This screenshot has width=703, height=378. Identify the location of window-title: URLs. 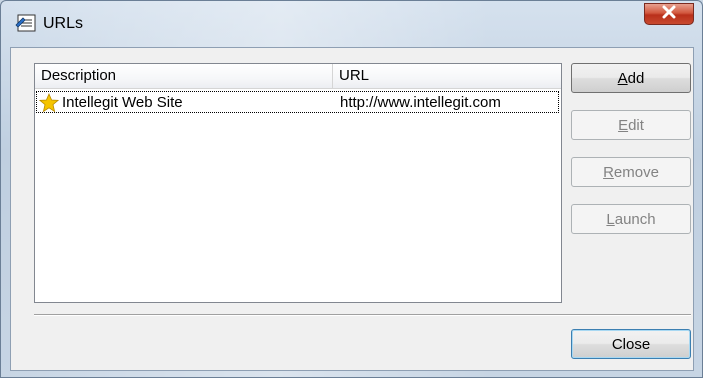
(63, 23).